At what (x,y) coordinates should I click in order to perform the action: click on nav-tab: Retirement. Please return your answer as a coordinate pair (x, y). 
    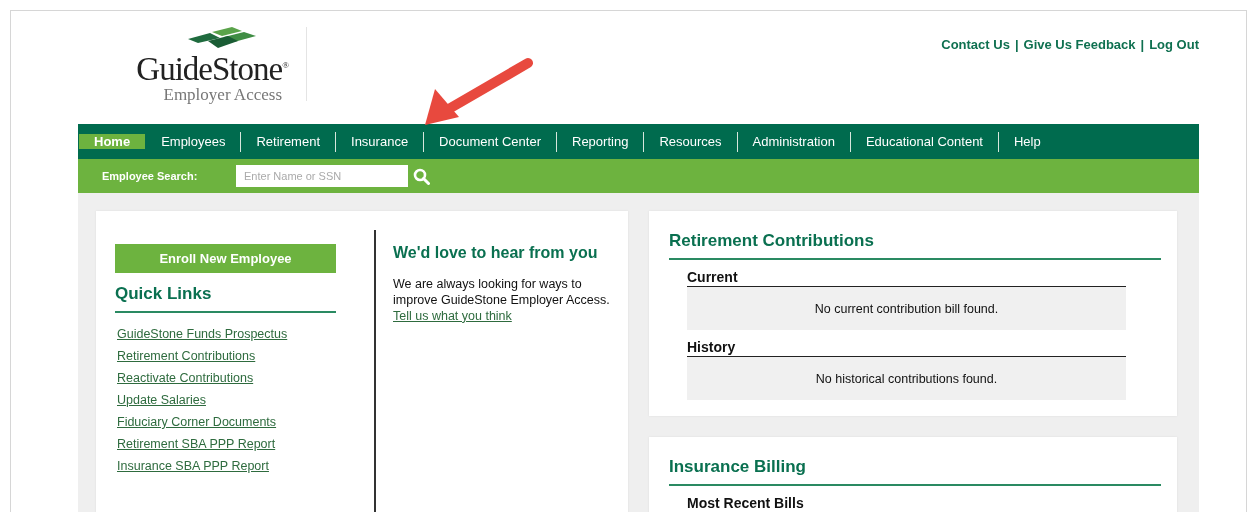
    Looking at the image, I should click on (288, 141).